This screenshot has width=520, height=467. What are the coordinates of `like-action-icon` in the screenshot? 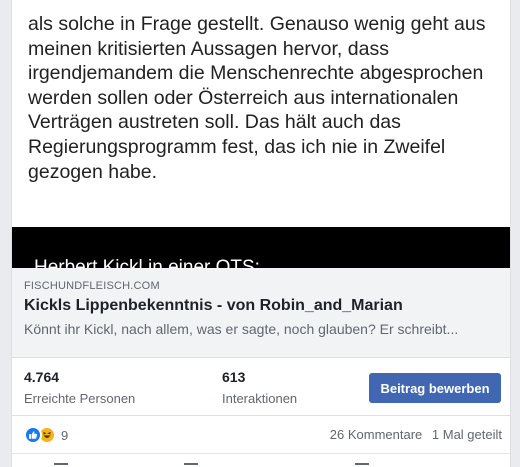 It's located at (61, 465).